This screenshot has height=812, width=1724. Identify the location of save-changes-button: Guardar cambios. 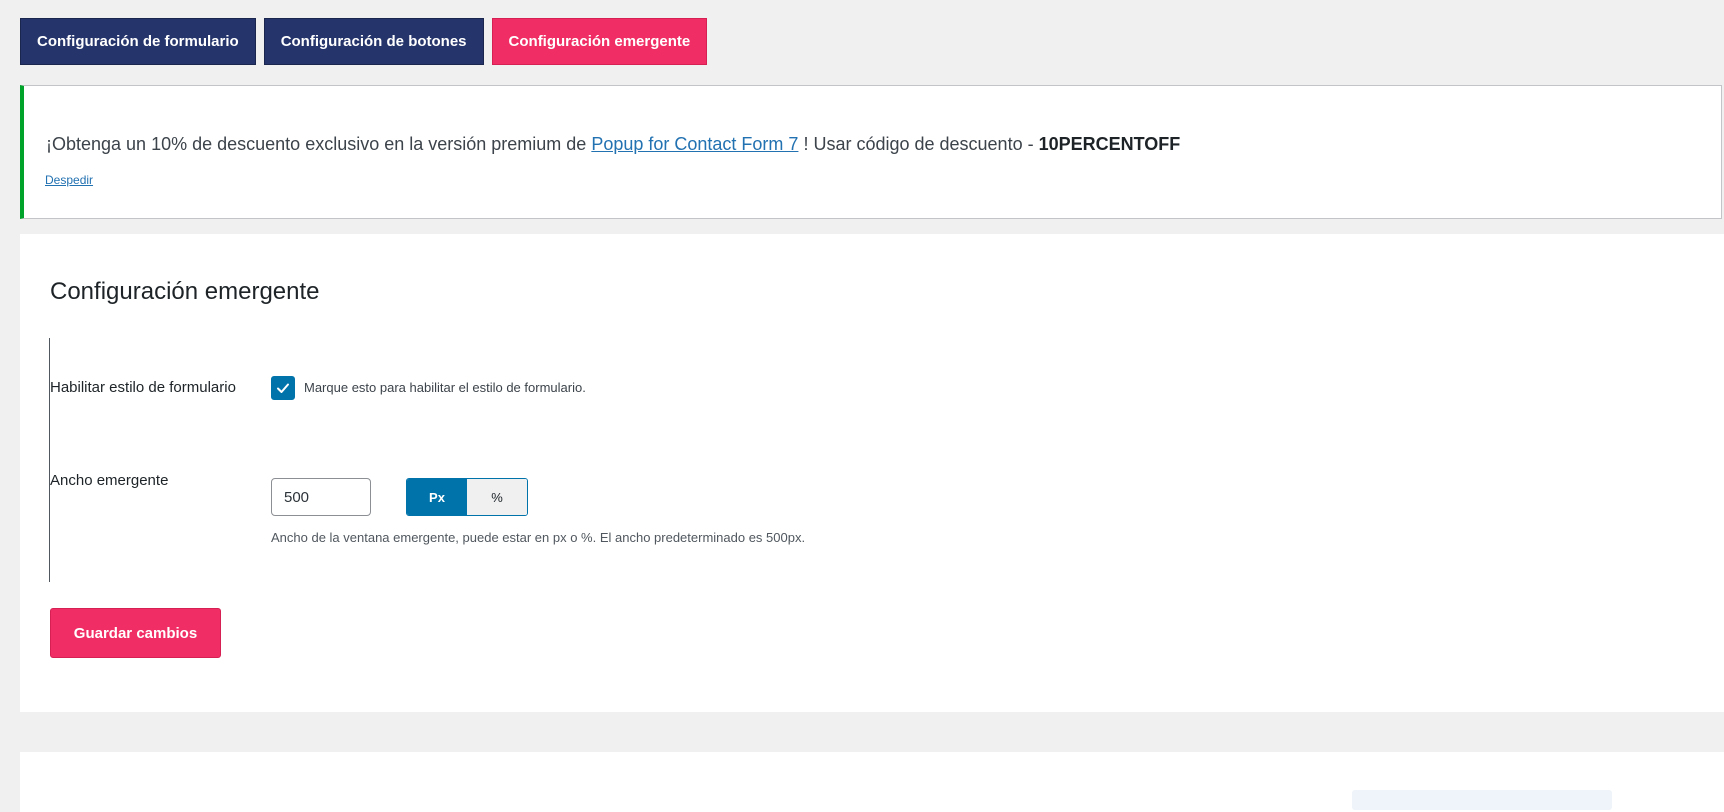
(135, 633).